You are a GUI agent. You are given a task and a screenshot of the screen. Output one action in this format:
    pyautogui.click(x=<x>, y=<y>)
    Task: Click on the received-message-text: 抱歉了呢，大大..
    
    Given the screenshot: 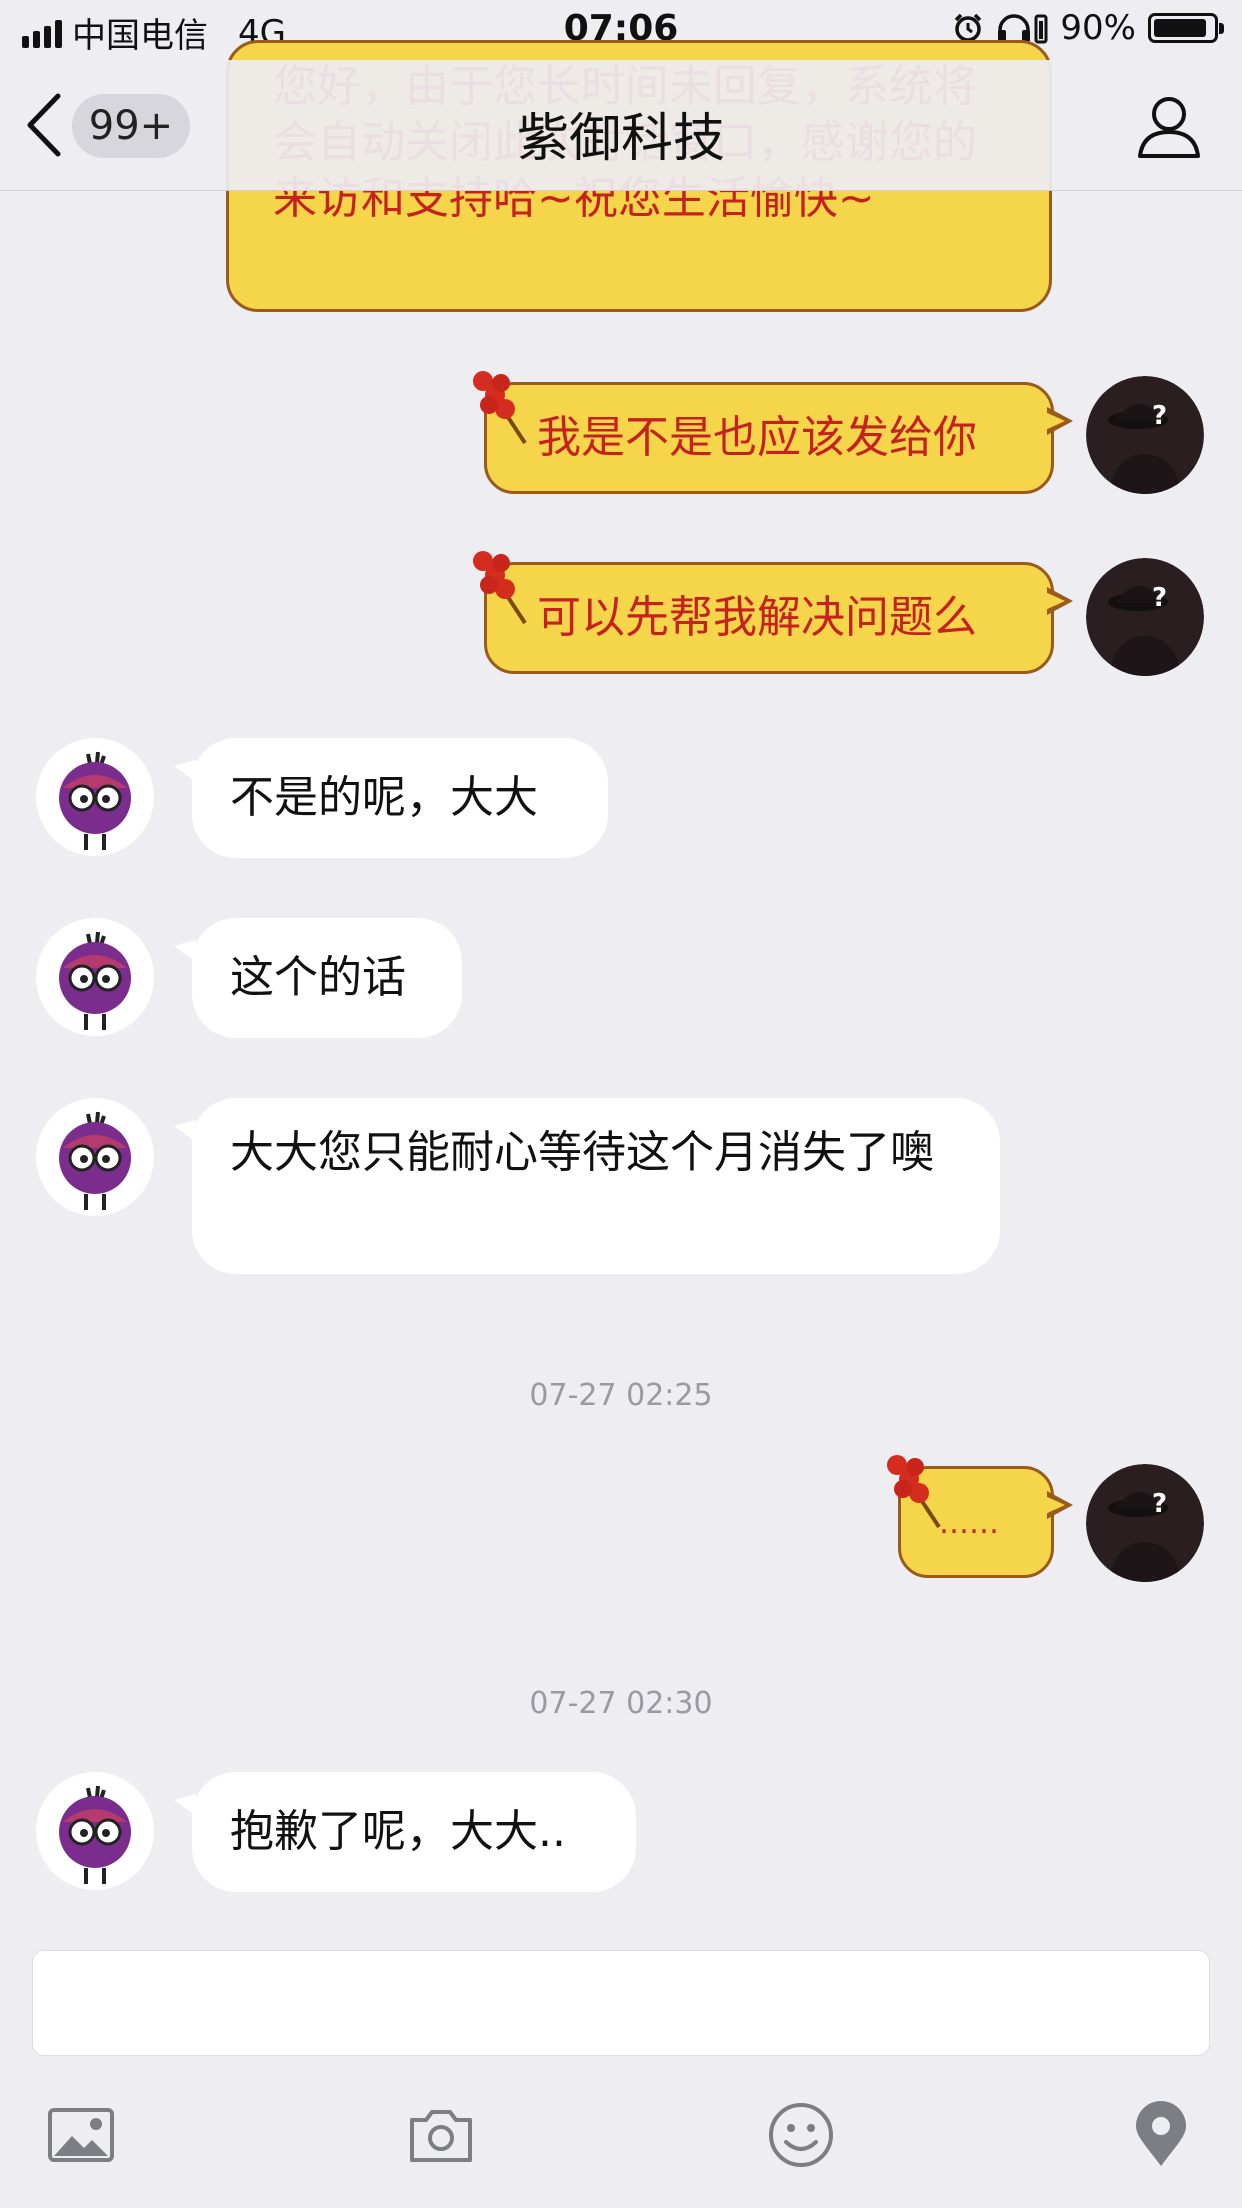 What is the action you would take?
    pyautogui.click(x=398, y=1831)
    